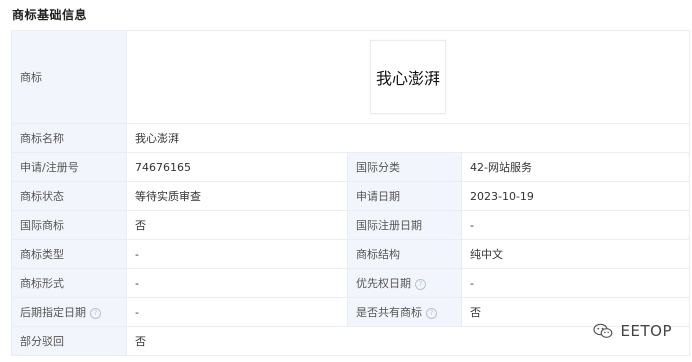  I want to click on table-row: 商标名称 我心澎湃, so click(350, 138).